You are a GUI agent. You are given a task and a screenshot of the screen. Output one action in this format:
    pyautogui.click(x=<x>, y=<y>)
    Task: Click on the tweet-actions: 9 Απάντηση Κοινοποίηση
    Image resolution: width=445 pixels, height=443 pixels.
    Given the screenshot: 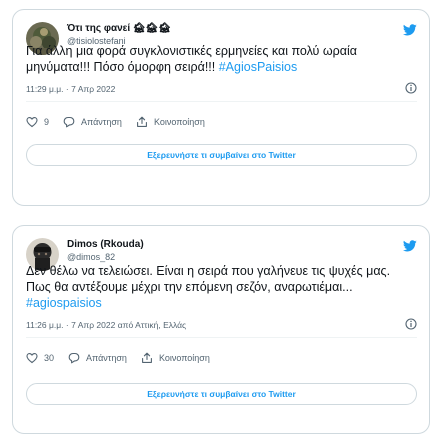 What is the action you would take?
    pyautogui.click(x=221, y=122)
    